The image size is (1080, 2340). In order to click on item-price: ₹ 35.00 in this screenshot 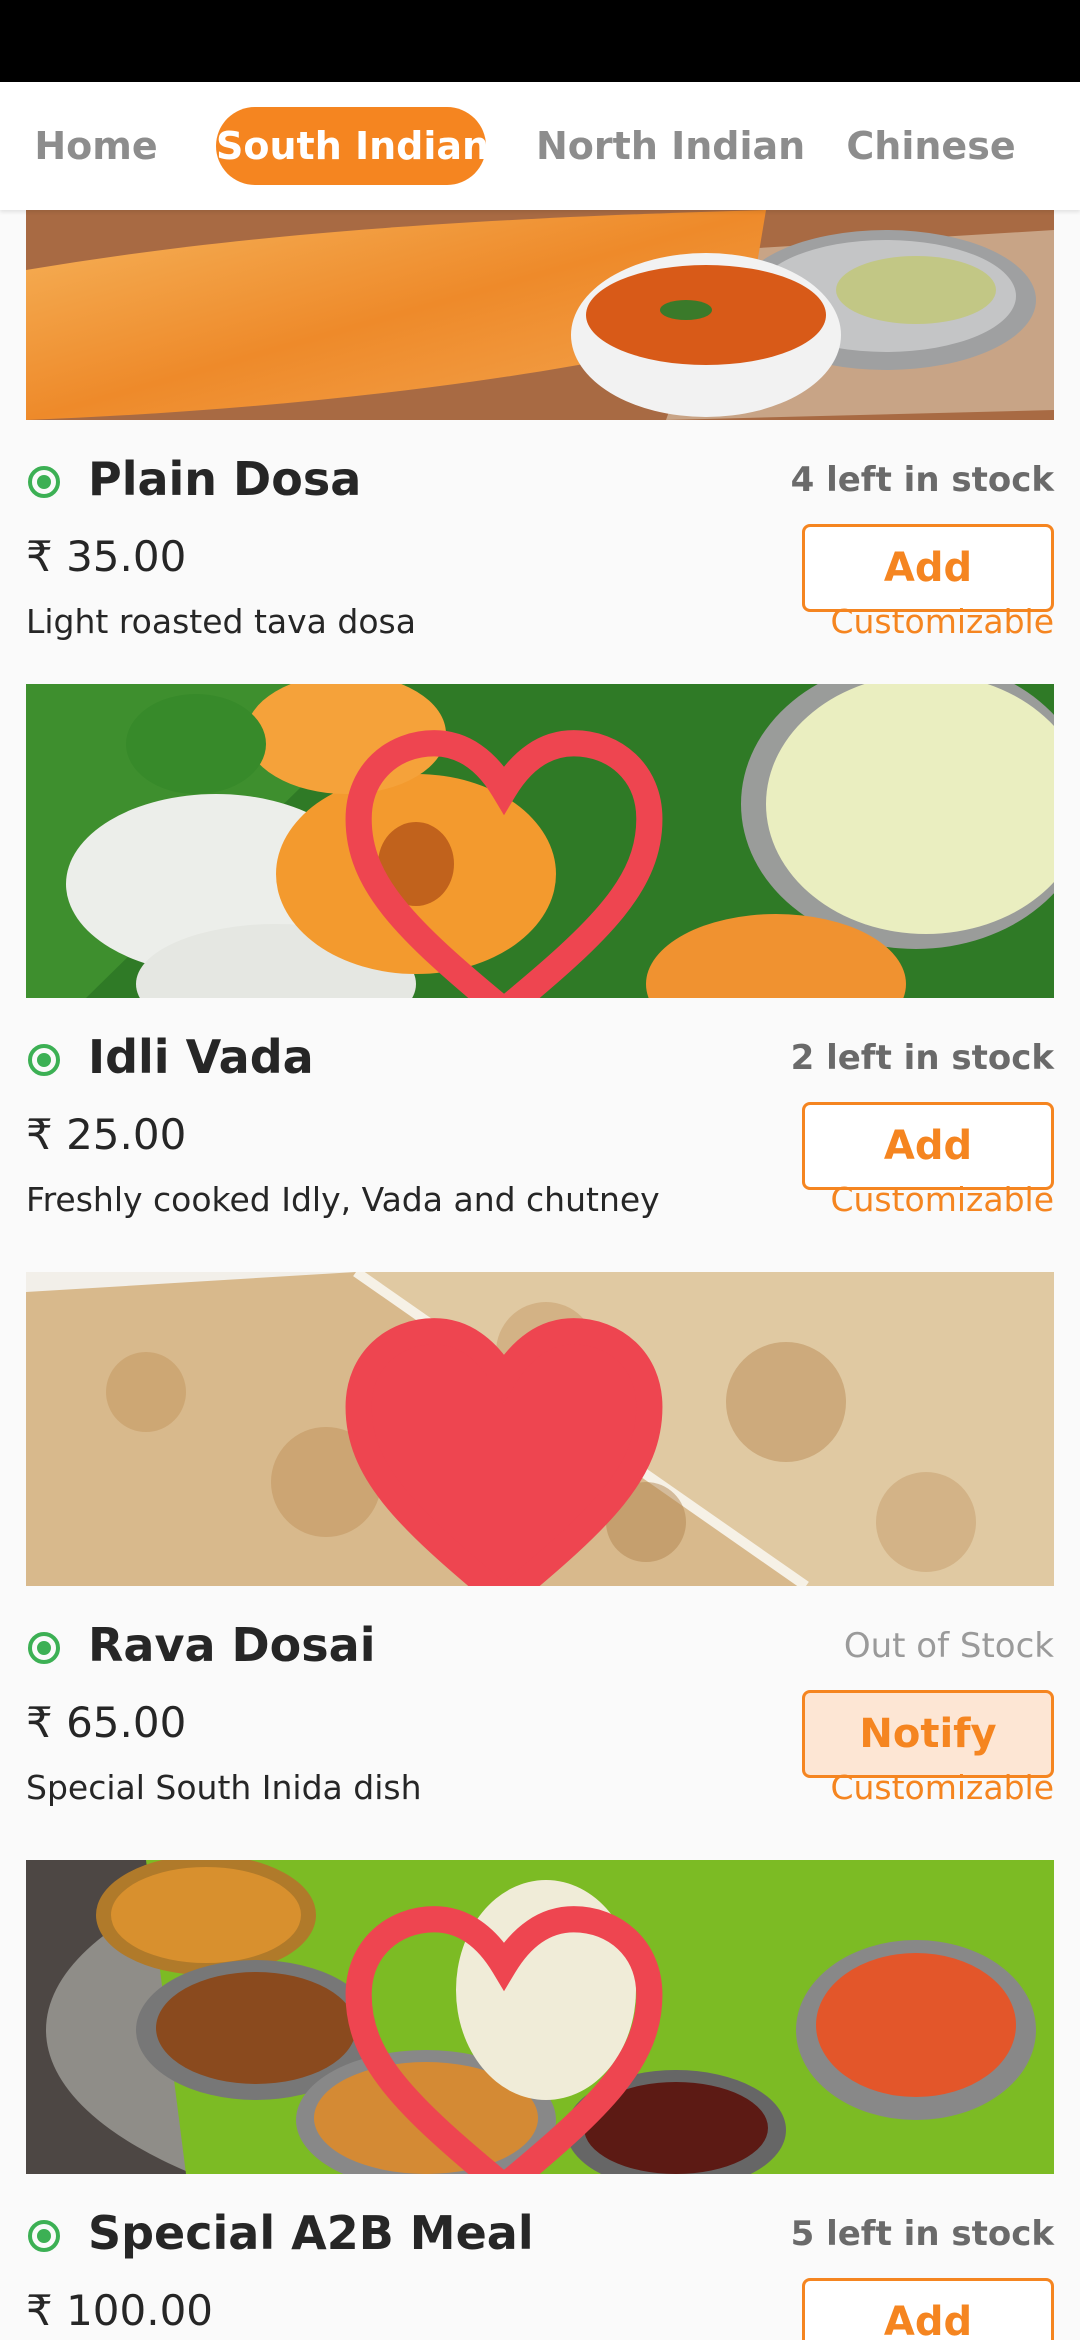, I will do `click(106, 556)`.